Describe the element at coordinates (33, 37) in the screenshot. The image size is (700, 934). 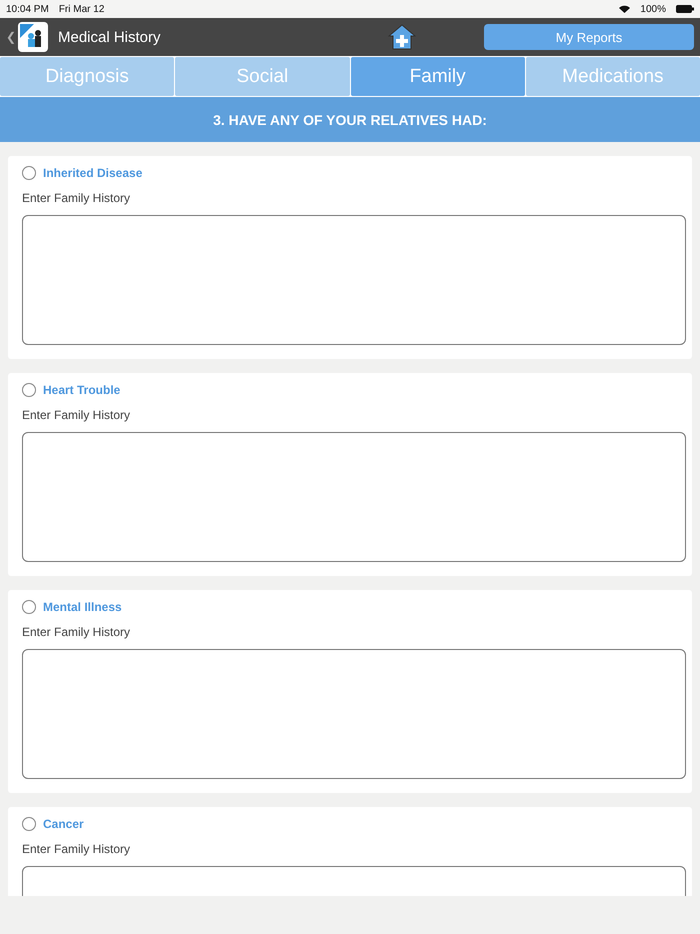
I see `app-logo-icon` at that location.